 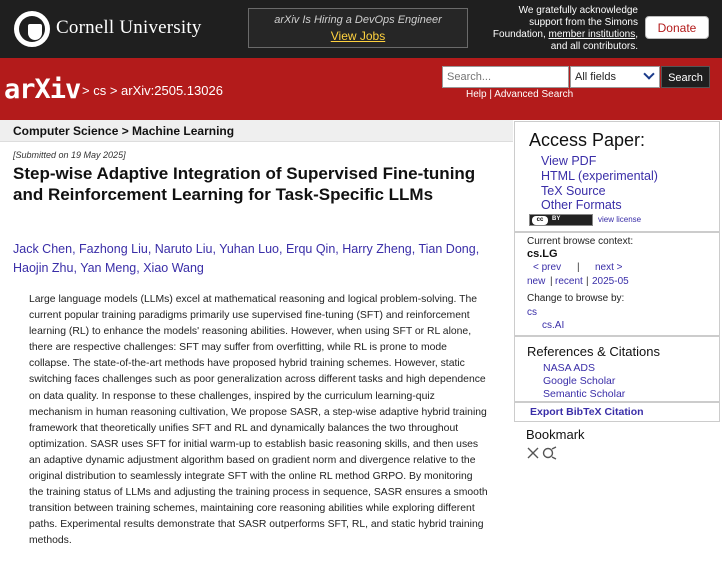 I want to click on browse-context-value: cs.LG, so click(x=542, y=254).